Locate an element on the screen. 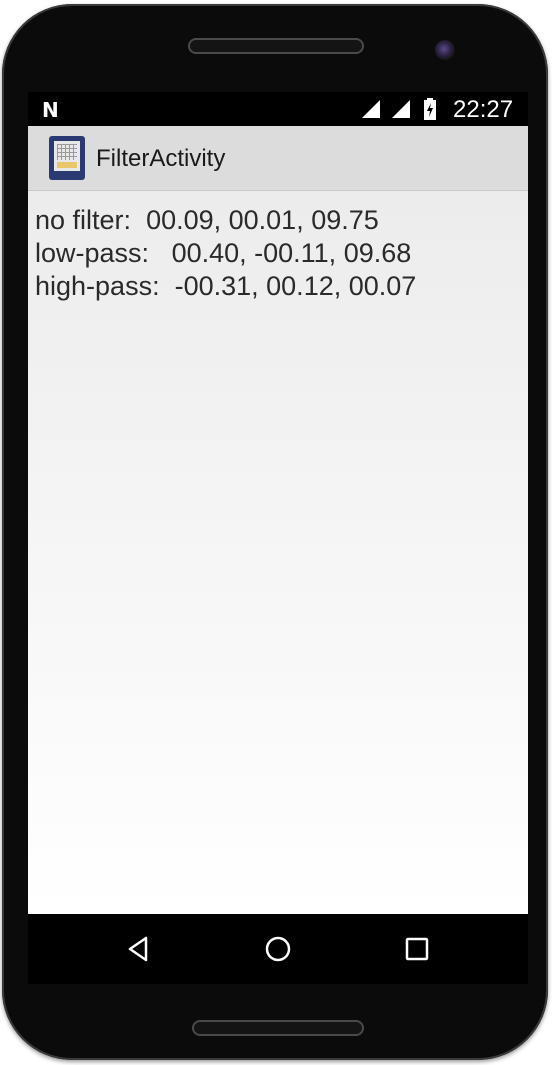  reading-label: low-pass: is located at coordinates (92, 253).